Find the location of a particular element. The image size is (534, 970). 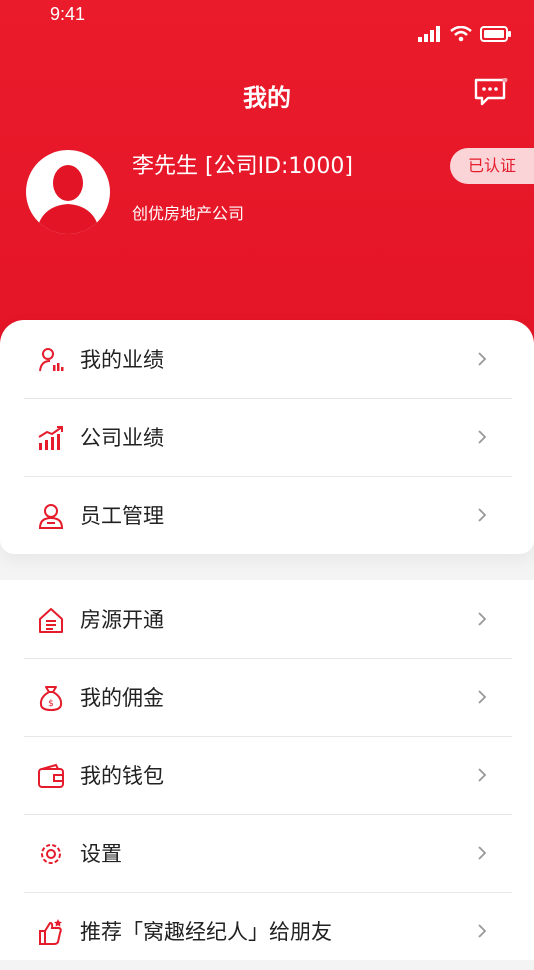

menu-item-recommend: 推荐「窝趣经纪人」给朋友 is located at coordinates (268, 931).